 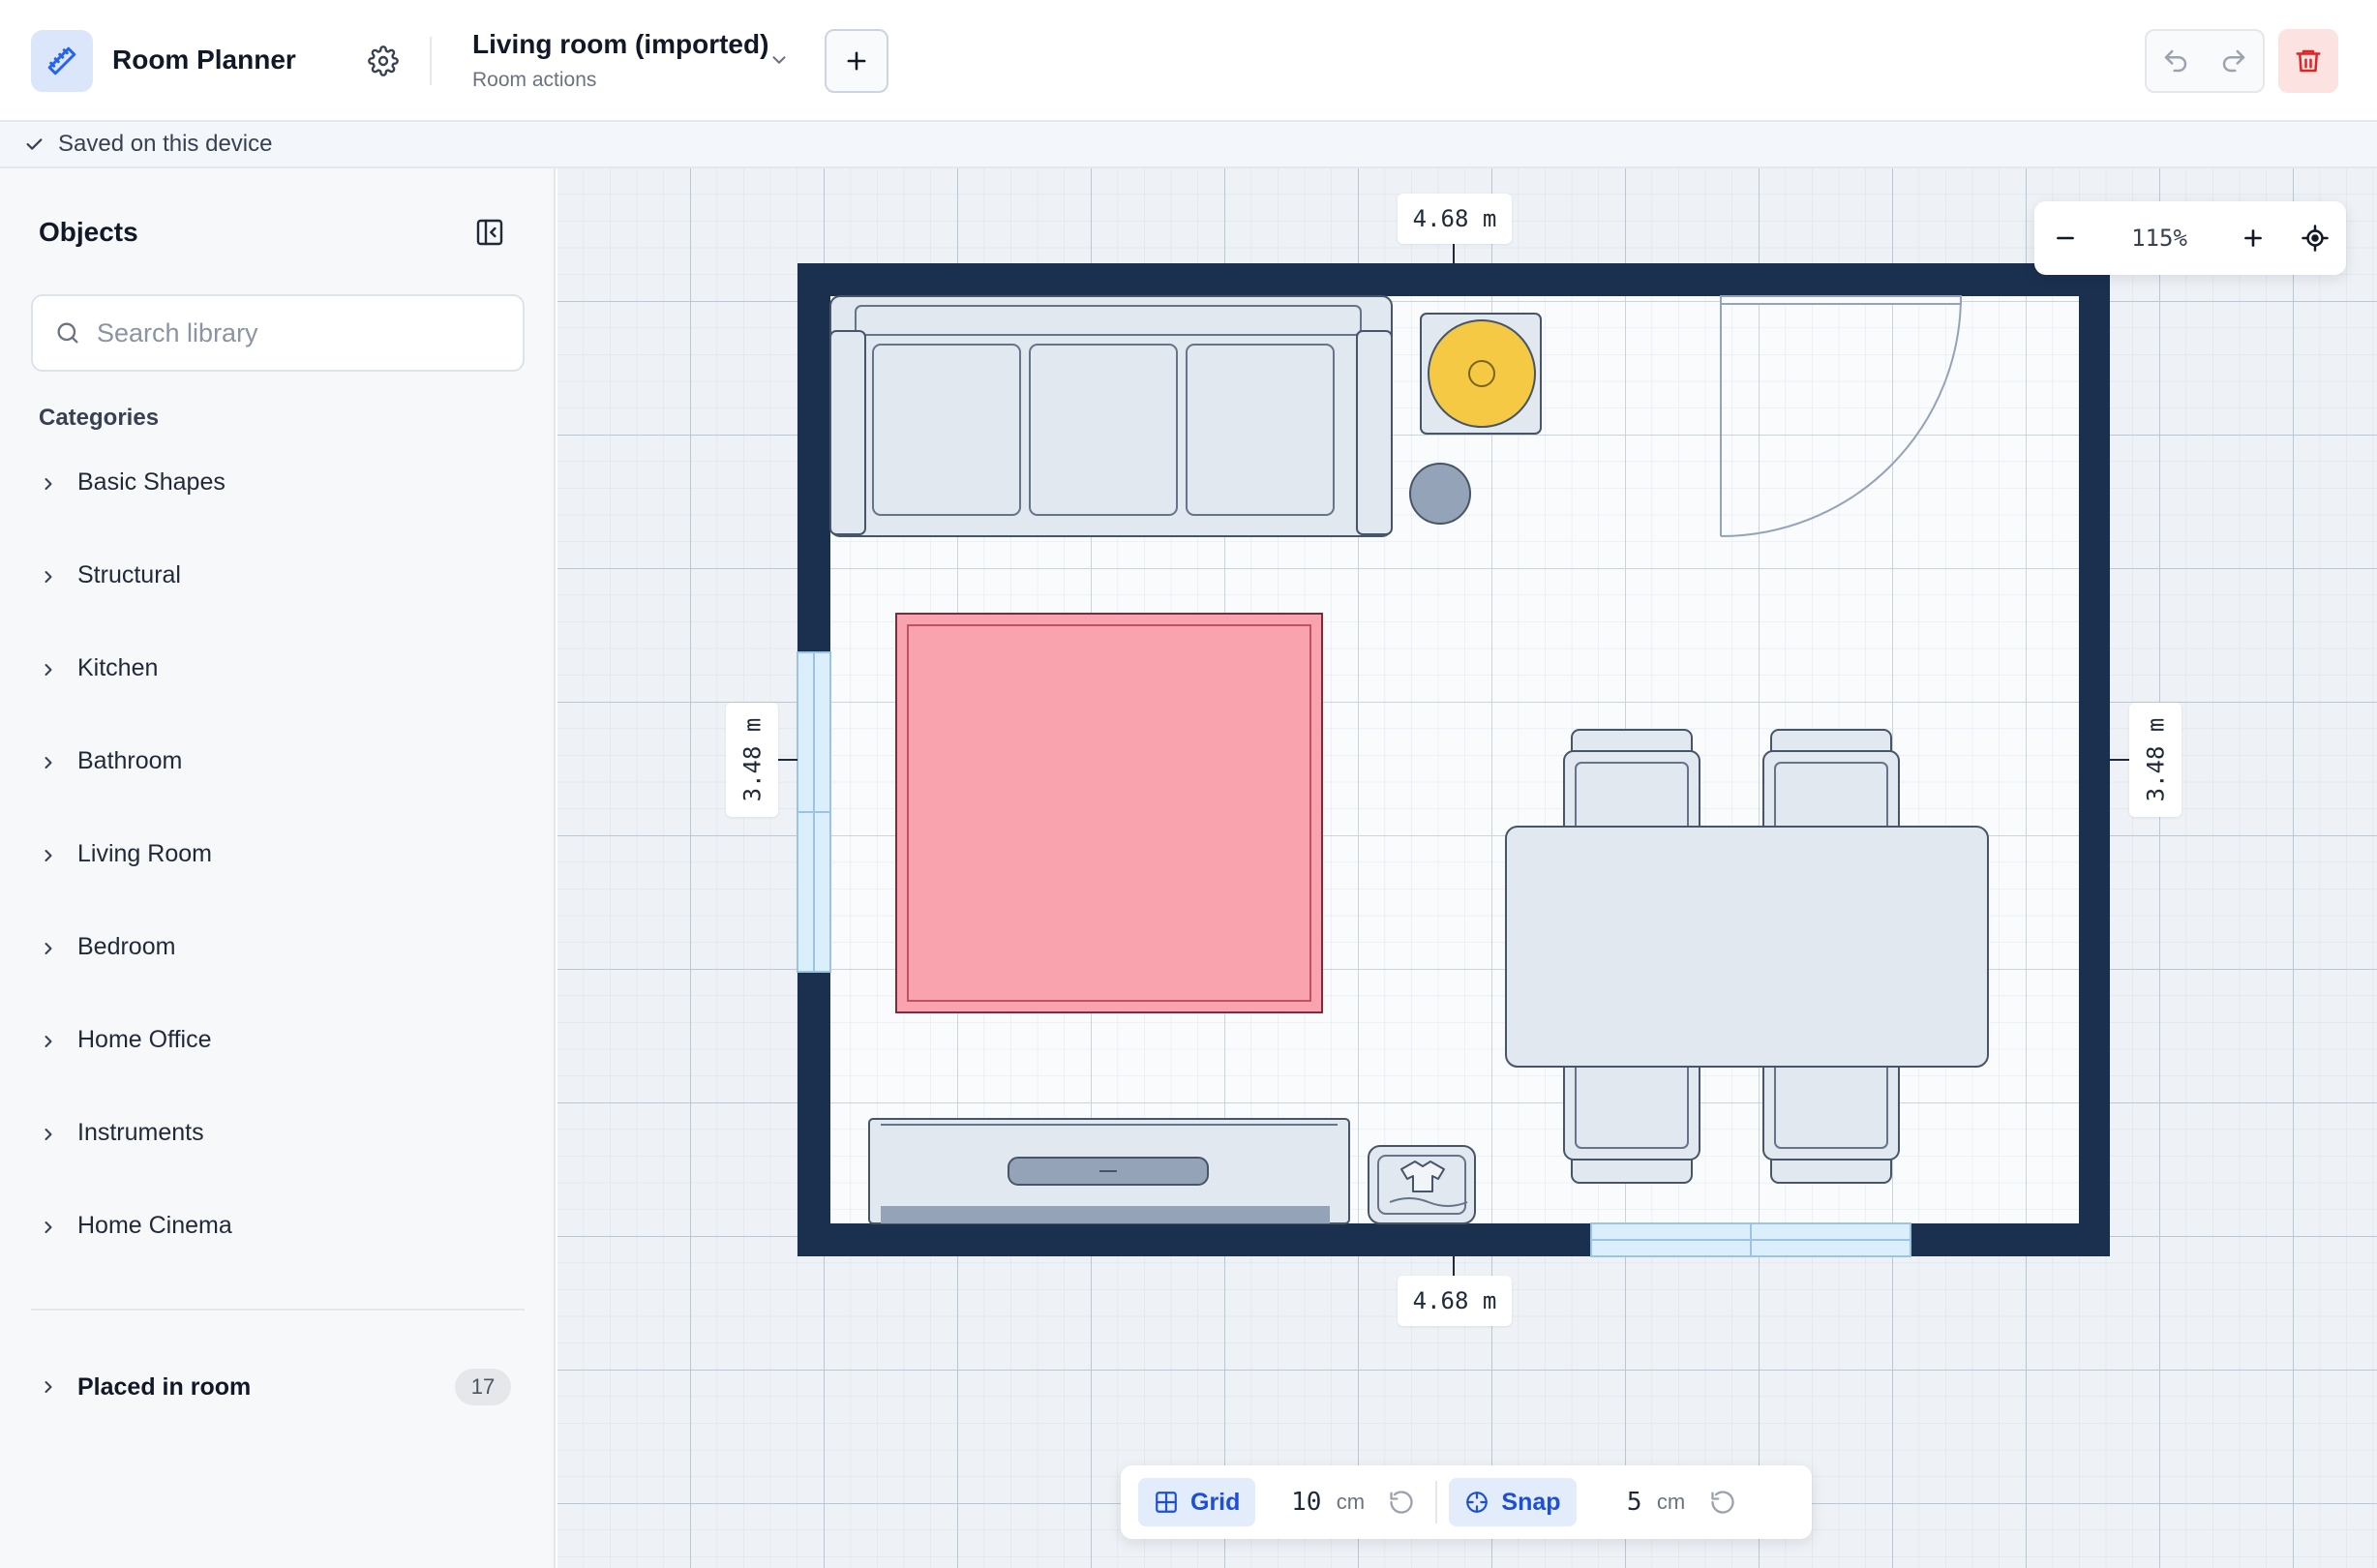 What do you see at coordinates (67, 333) in the screenshot?
I see `search-icon` at bounding box center [67, 333].